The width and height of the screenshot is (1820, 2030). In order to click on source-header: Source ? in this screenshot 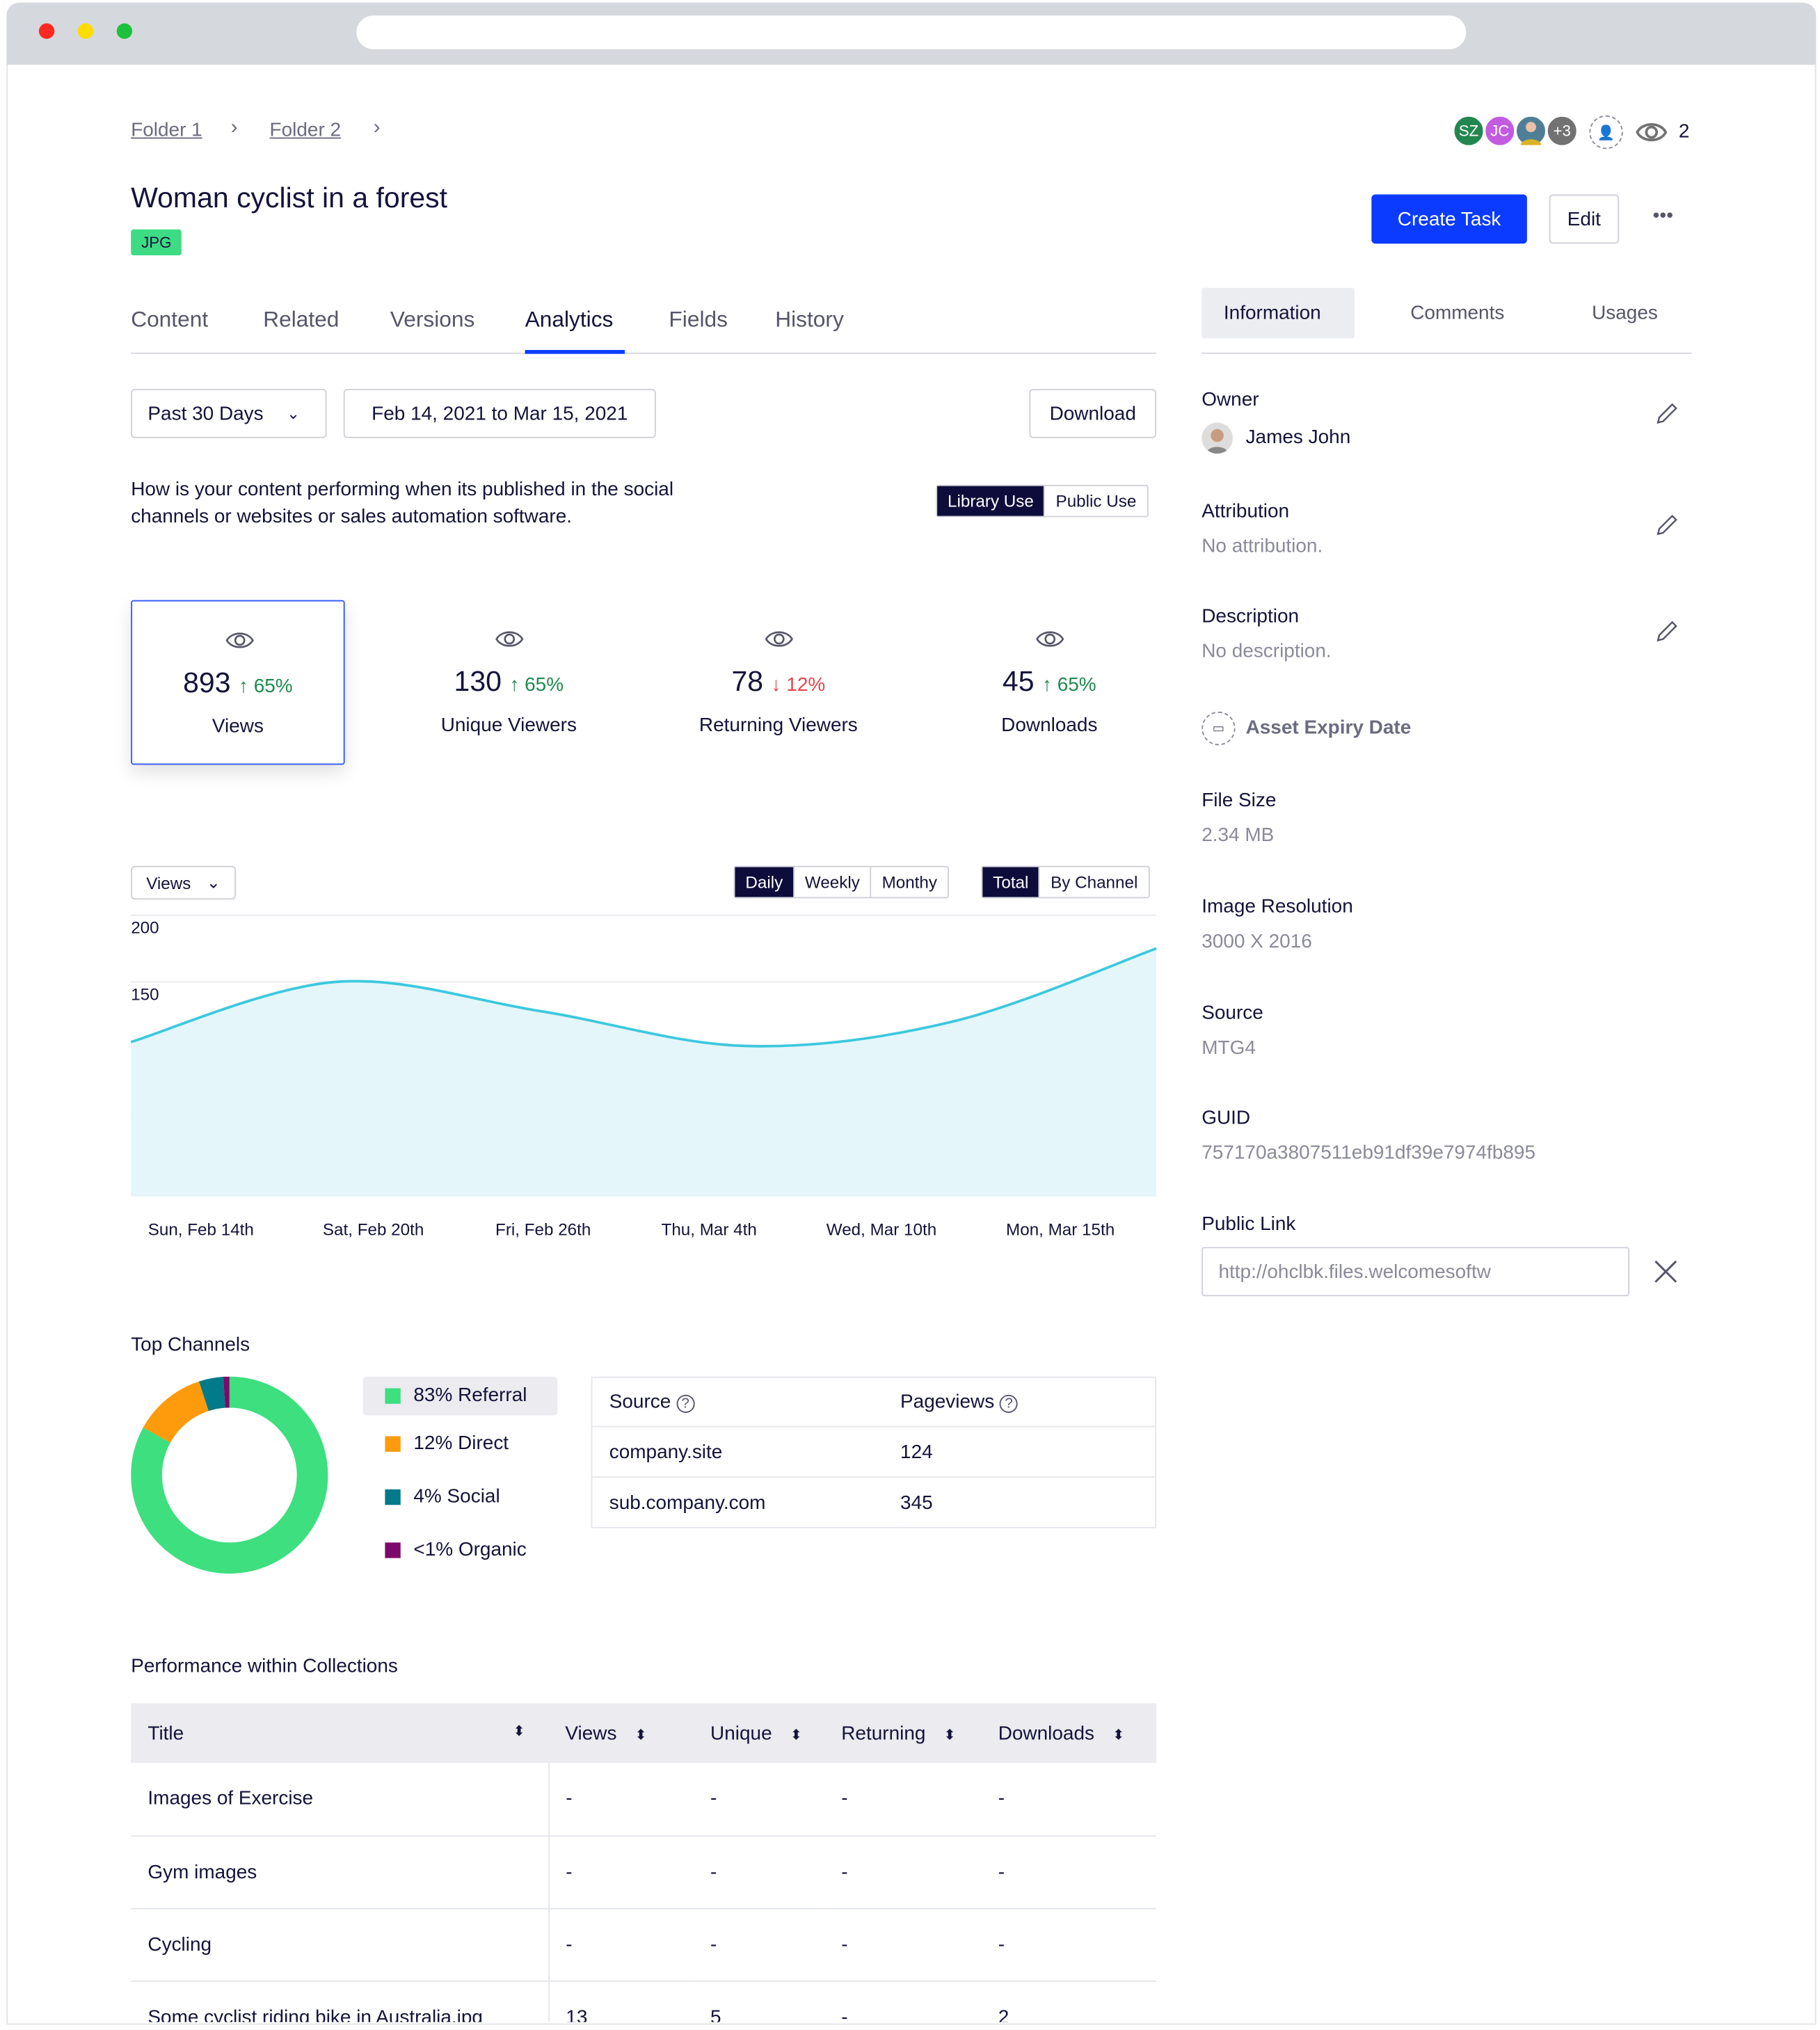, I will do `click(746, 1402)`.